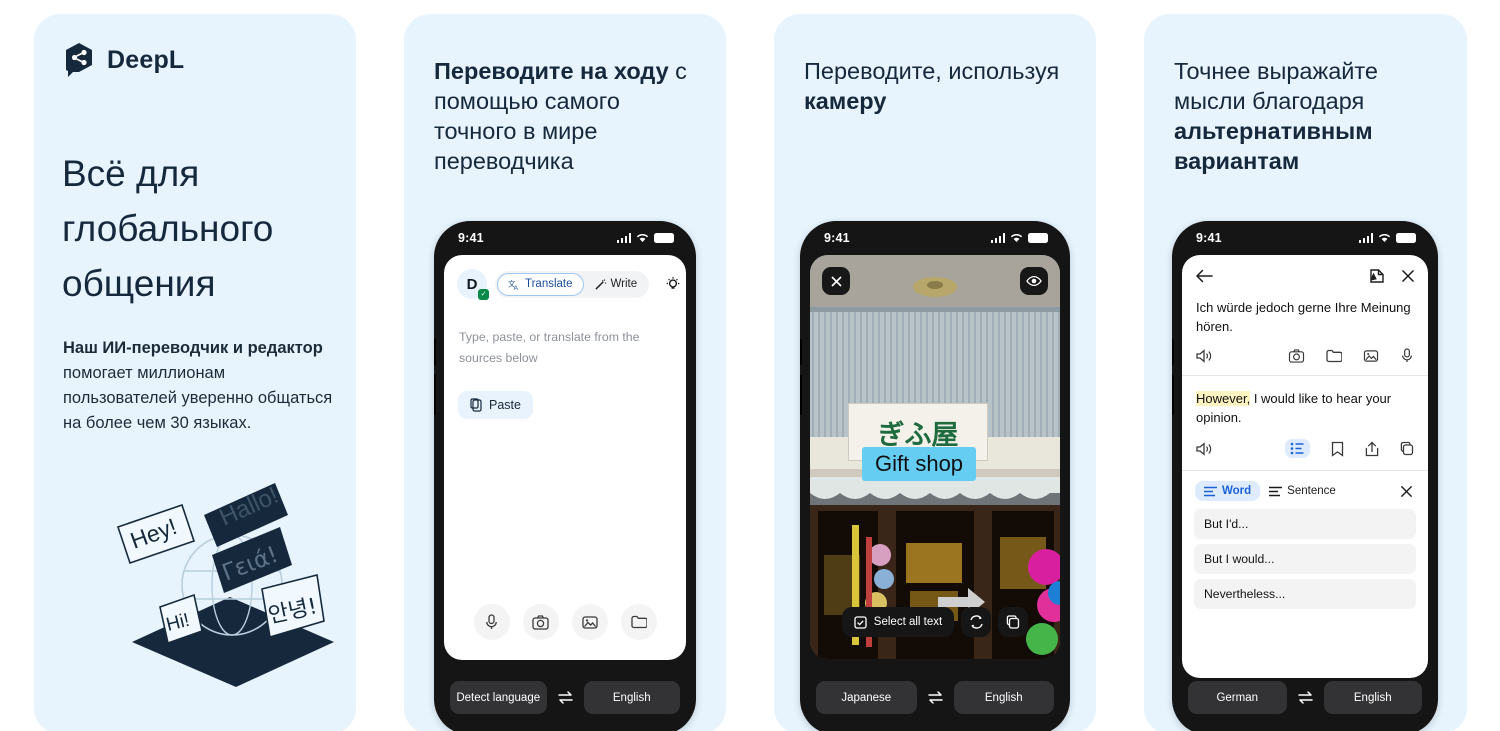 The height and width of the screenshot is (731, 1500). I want to click on tab-translate-label: Translate, so click(549, 284).